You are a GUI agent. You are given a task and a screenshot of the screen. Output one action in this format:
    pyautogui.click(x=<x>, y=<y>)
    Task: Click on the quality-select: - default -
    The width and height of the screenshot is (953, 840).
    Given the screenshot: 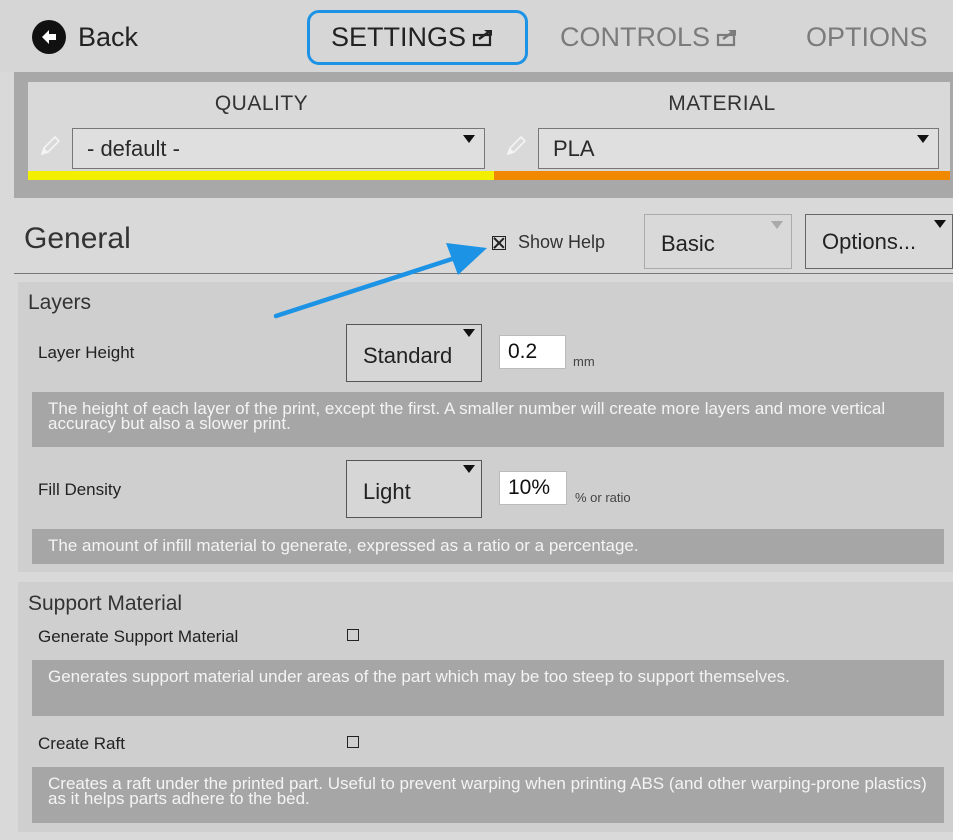 What is the action you would take?
    pyautogui.click(x=278, y=148)
    